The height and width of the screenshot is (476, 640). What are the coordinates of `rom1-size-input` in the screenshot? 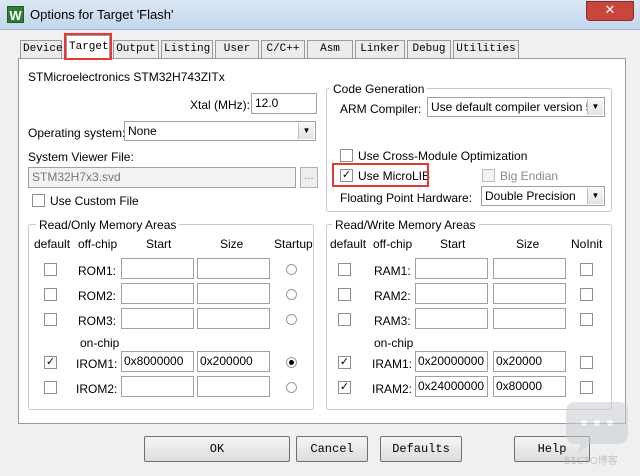 It's located at (233, 268).